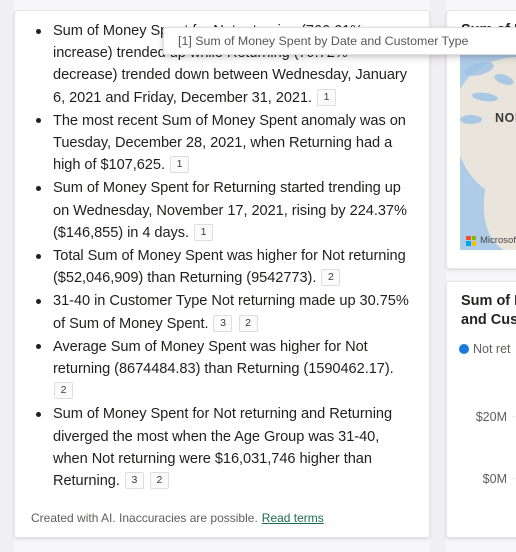 The image size is (516, 552). What do you see at coordinates (438, 276) in the screenshot?
I see `middle-gutter` at bounding box center [438, 276].